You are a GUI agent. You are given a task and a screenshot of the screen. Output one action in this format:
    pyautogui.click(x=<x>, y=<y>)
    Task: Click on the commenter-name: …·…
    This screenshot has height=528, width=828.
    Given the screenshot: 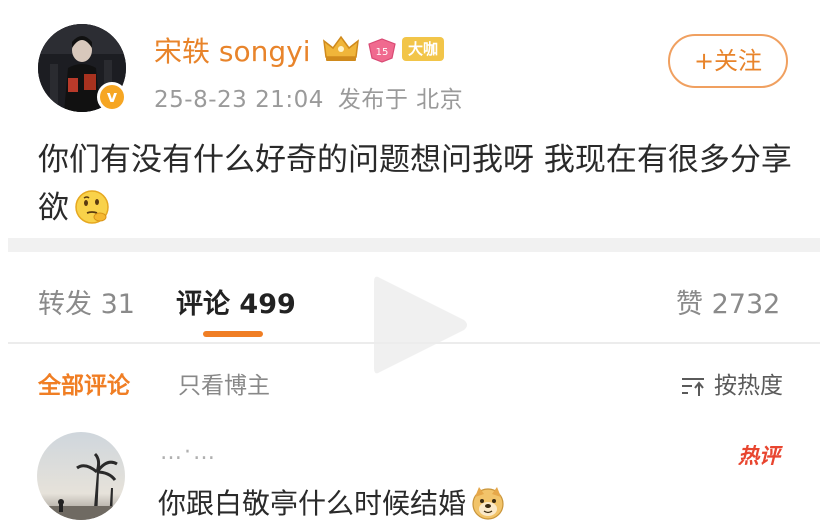 What is the action you would take?
    pyautogui.click(x=188, y=452)
    